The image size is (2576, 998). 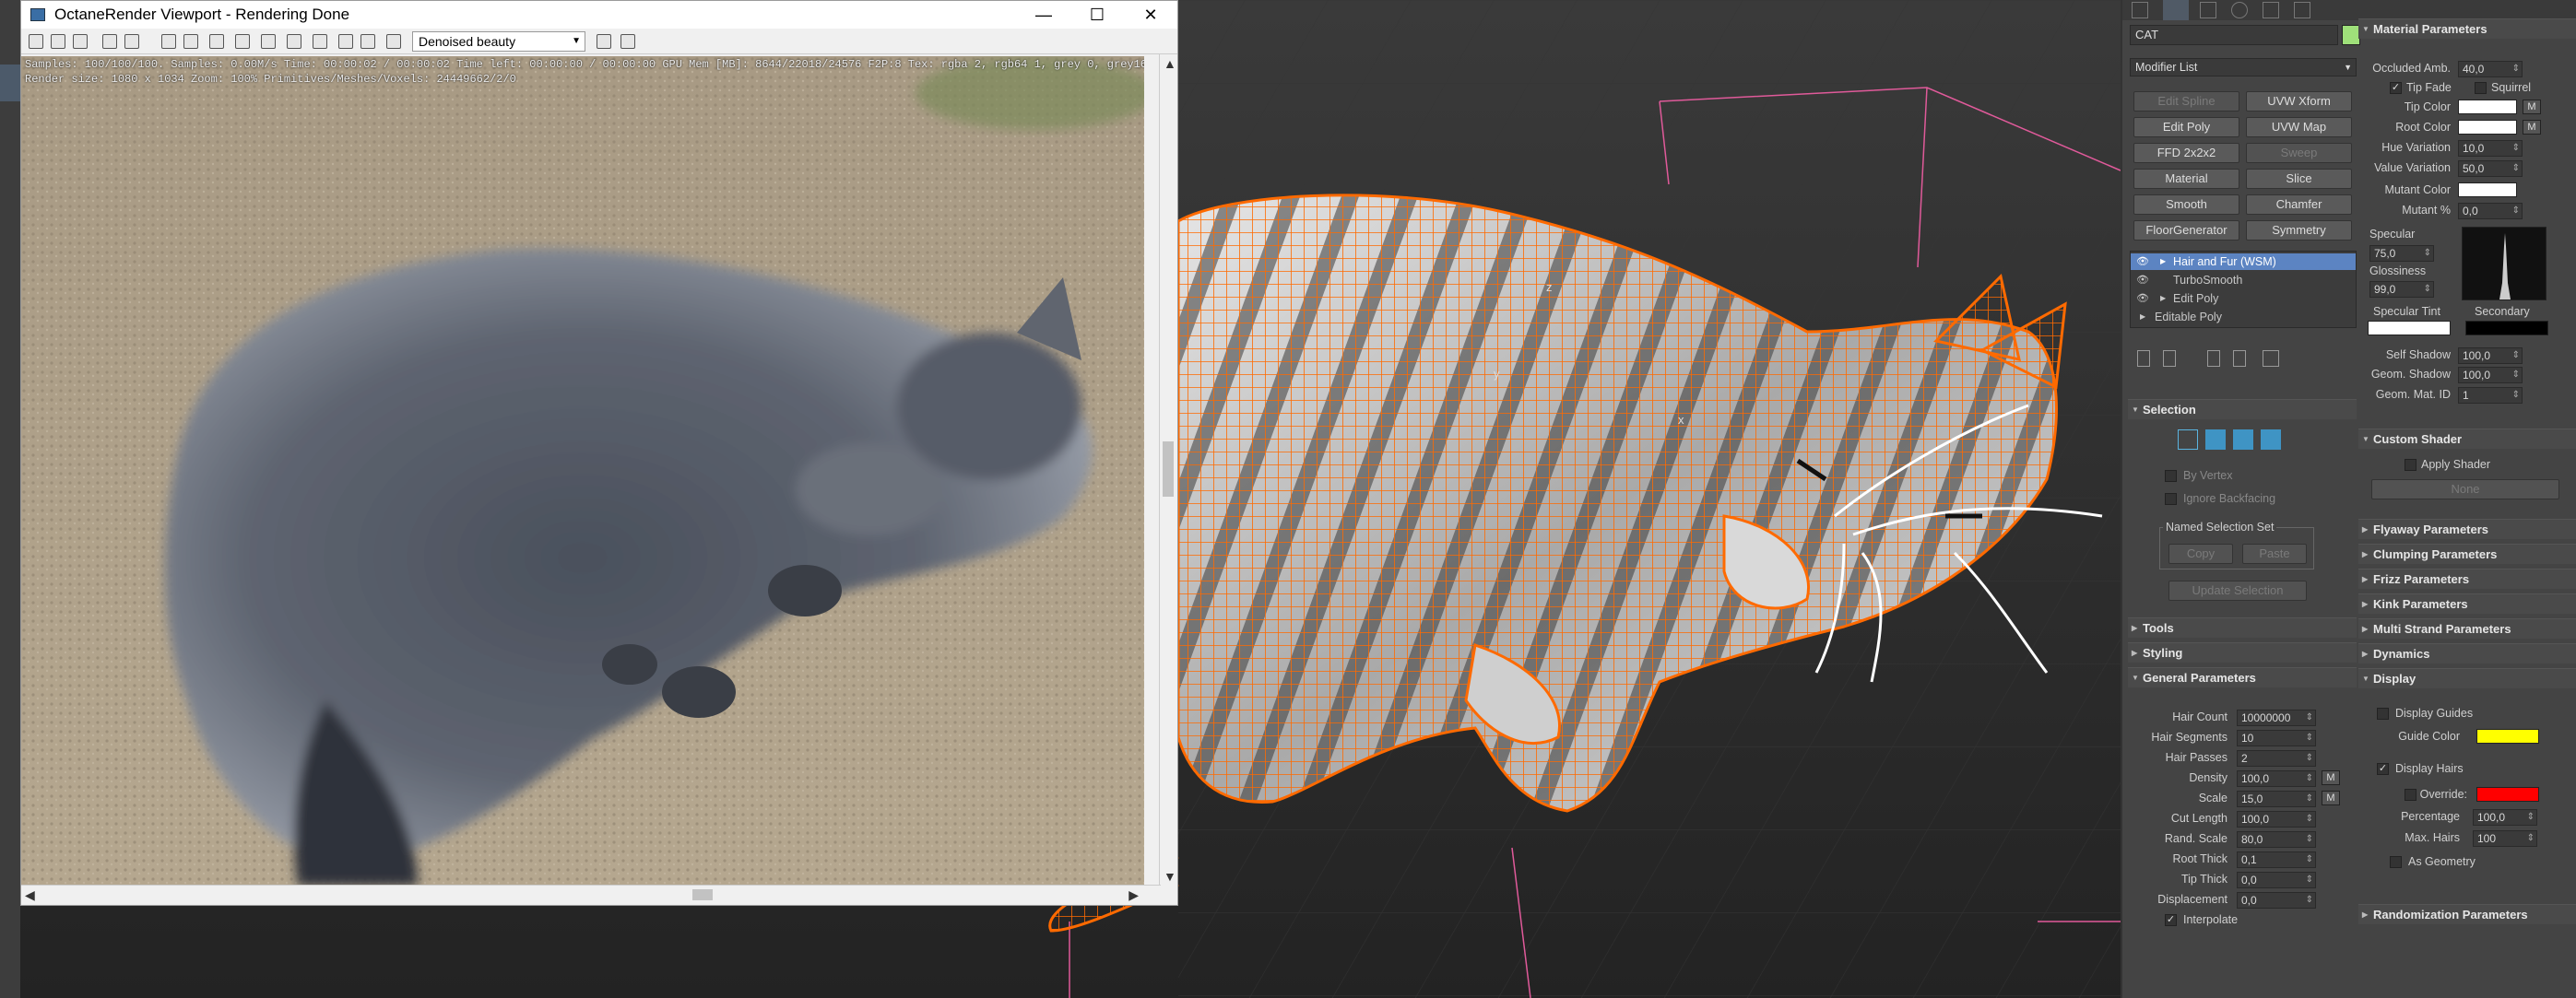 What do you see at coordinates (2271, 439) in the screenshot?
I see `hair-select-icon` at bounding box center [2271, 439].